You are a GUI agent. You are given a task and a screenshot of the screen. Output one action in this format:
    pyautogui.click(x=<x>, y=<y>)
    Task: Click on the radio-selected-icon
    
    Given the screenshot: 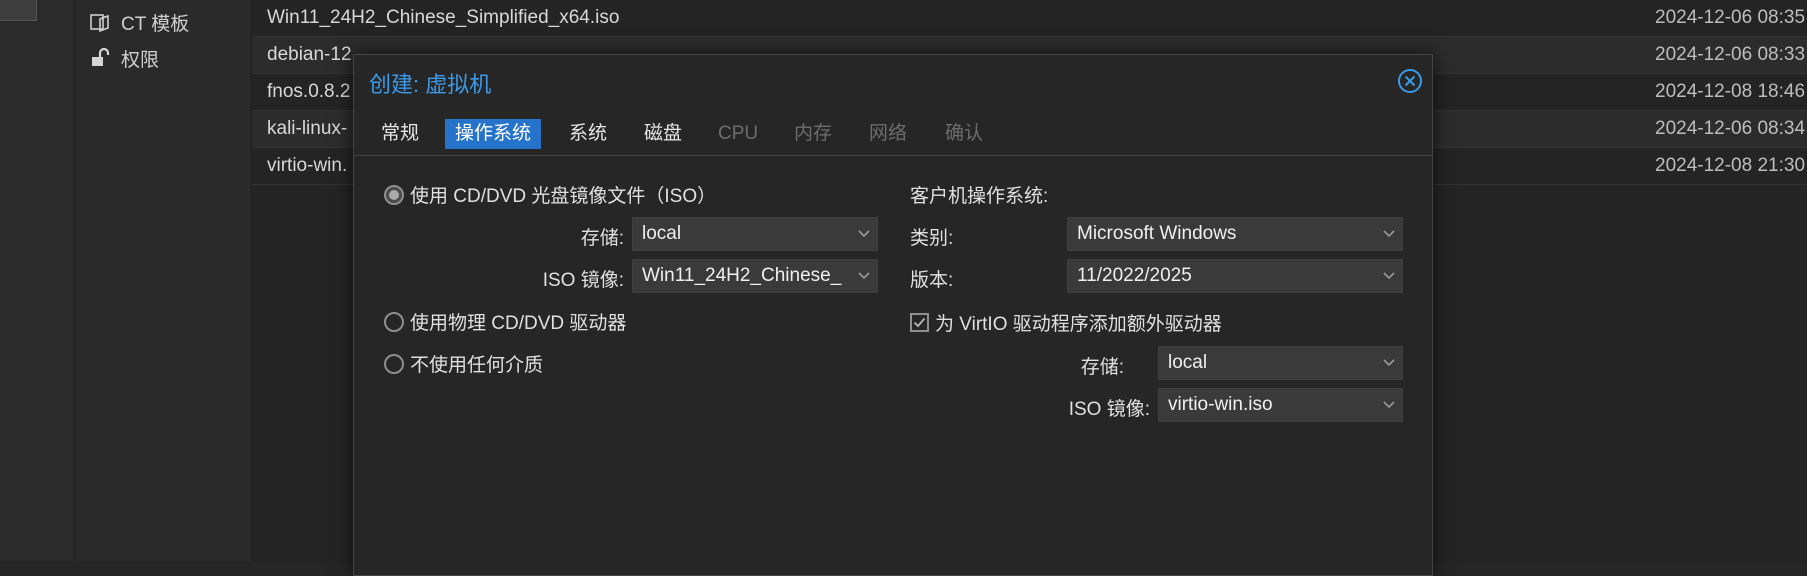 What is the action you would take?
    pyautogui.click(x=394, y=194)
    